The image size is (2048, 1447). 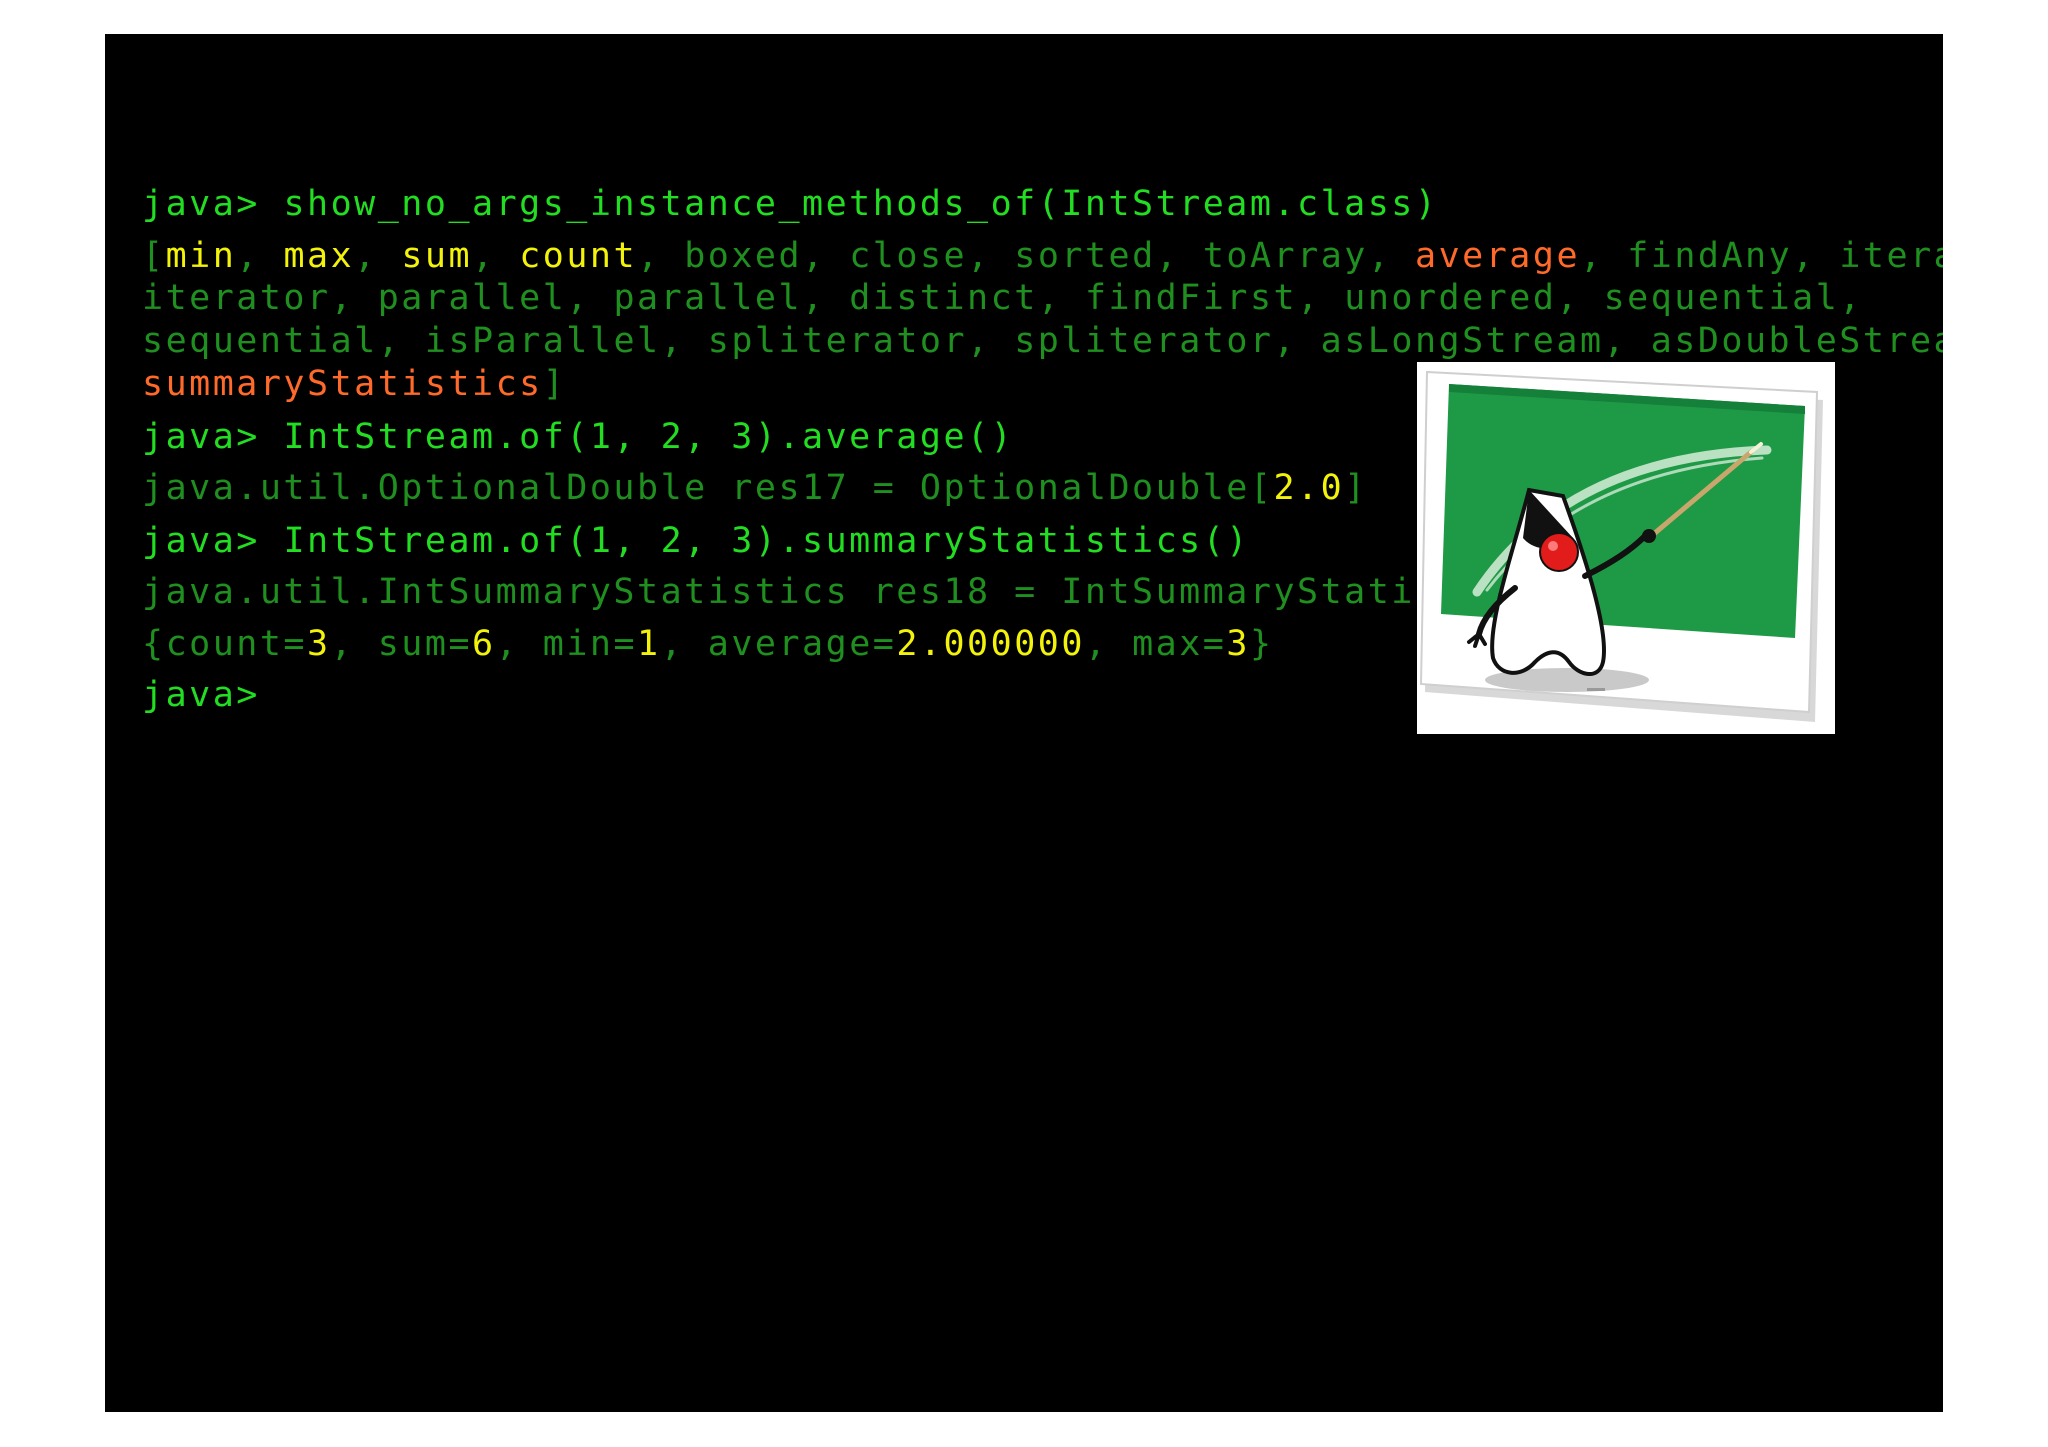 What do you see at coordinates (484, 644) in the screenshot?
I see `stat-sum: 6` at bounding box center [484, 644].